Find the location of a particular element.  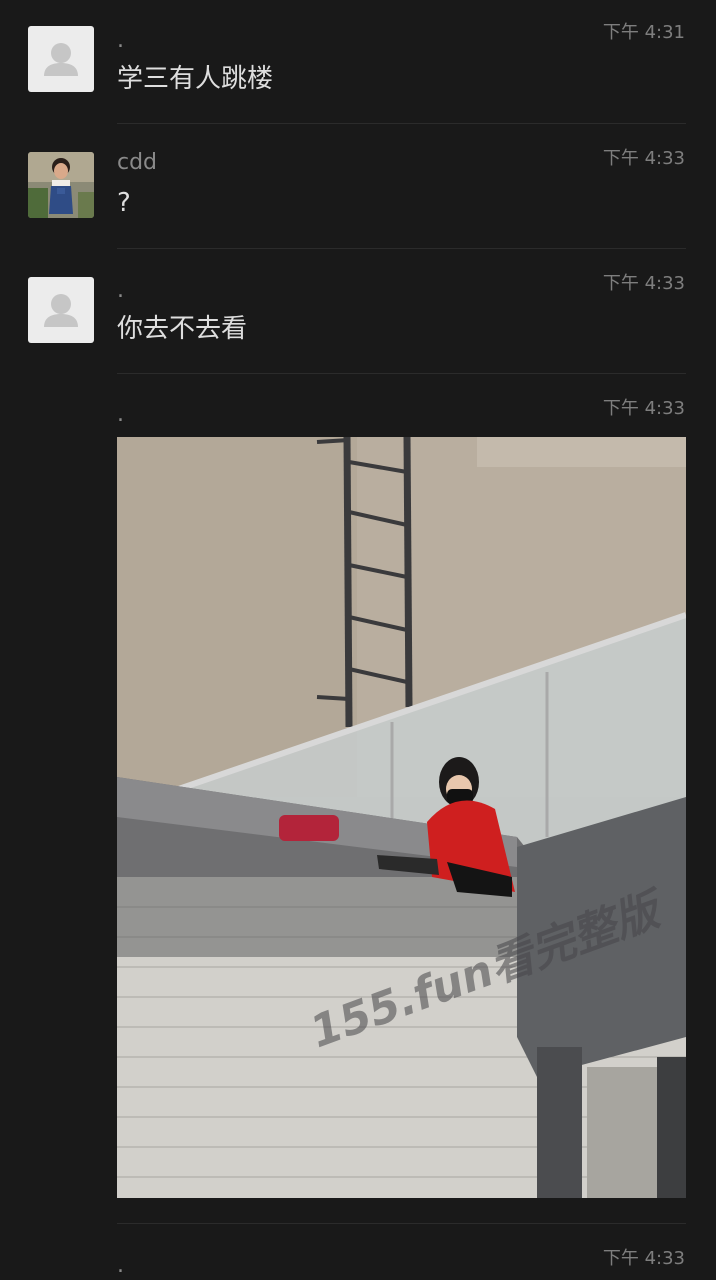

child-photo-avatar is located at coordinates (61, 185).